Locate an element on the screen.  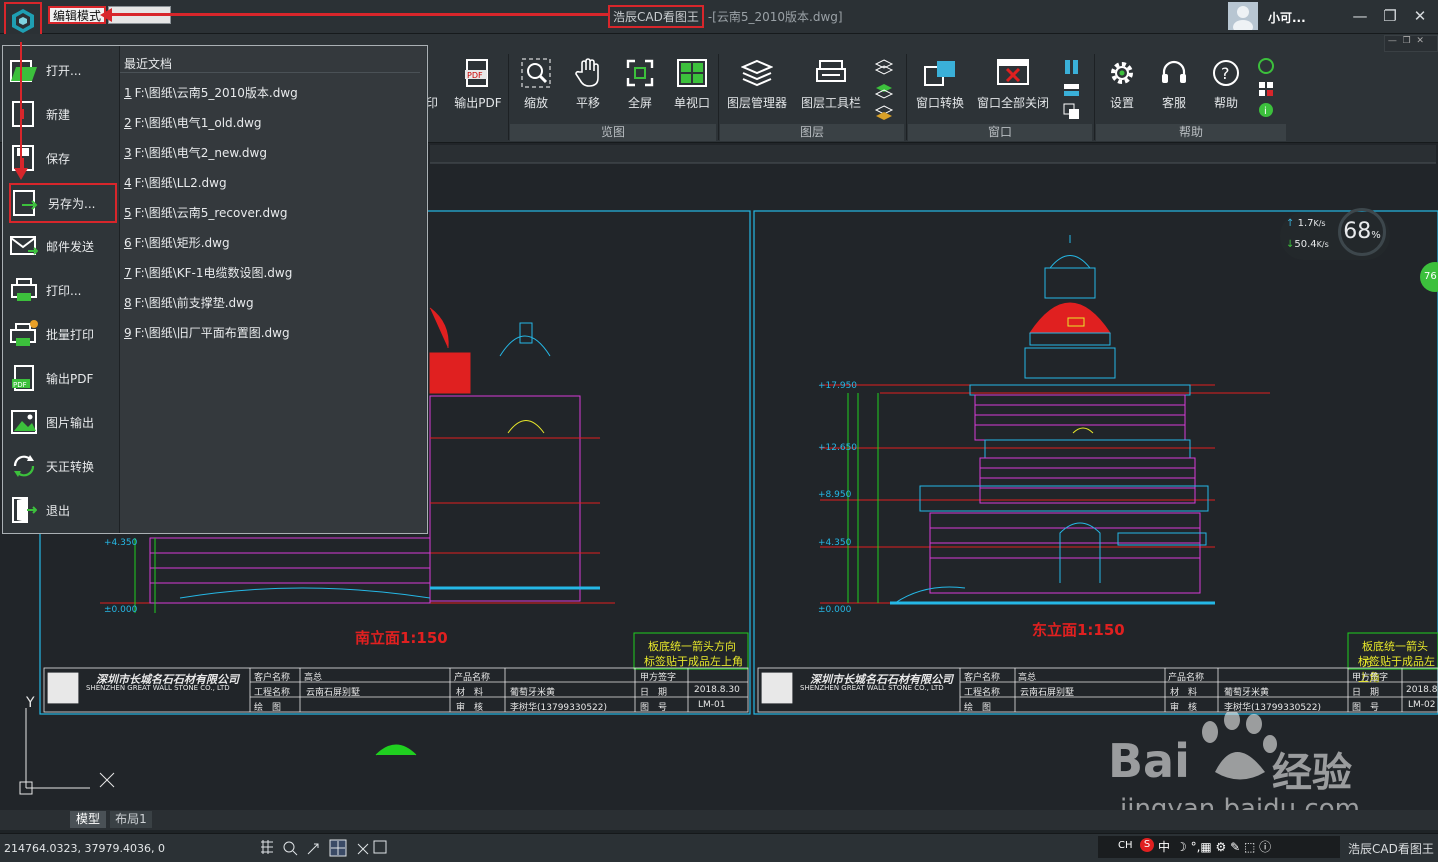
pan-hand-icon is located at coordinates (588, 73).